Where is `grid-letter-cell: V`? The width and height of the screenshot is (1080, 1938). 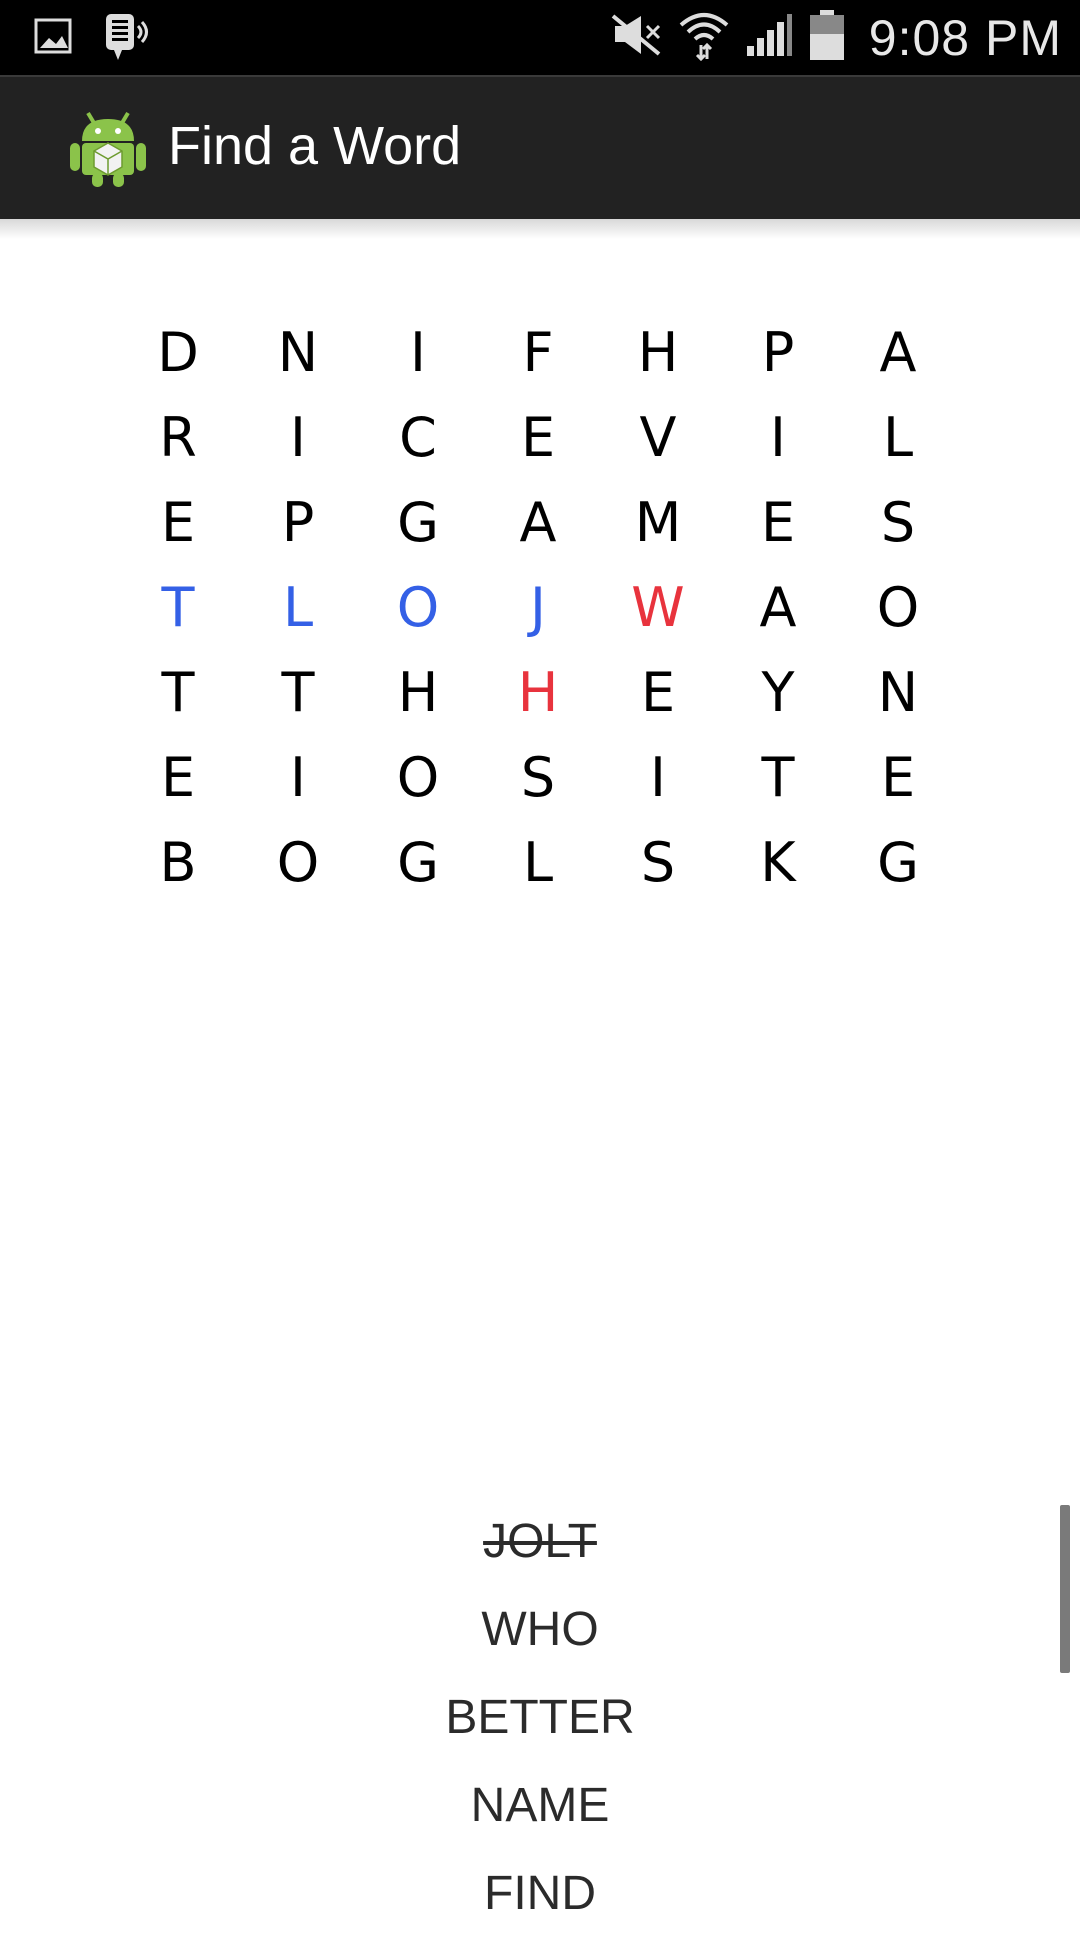 grid-letter-cell: V is located at coordinates (658, 437).